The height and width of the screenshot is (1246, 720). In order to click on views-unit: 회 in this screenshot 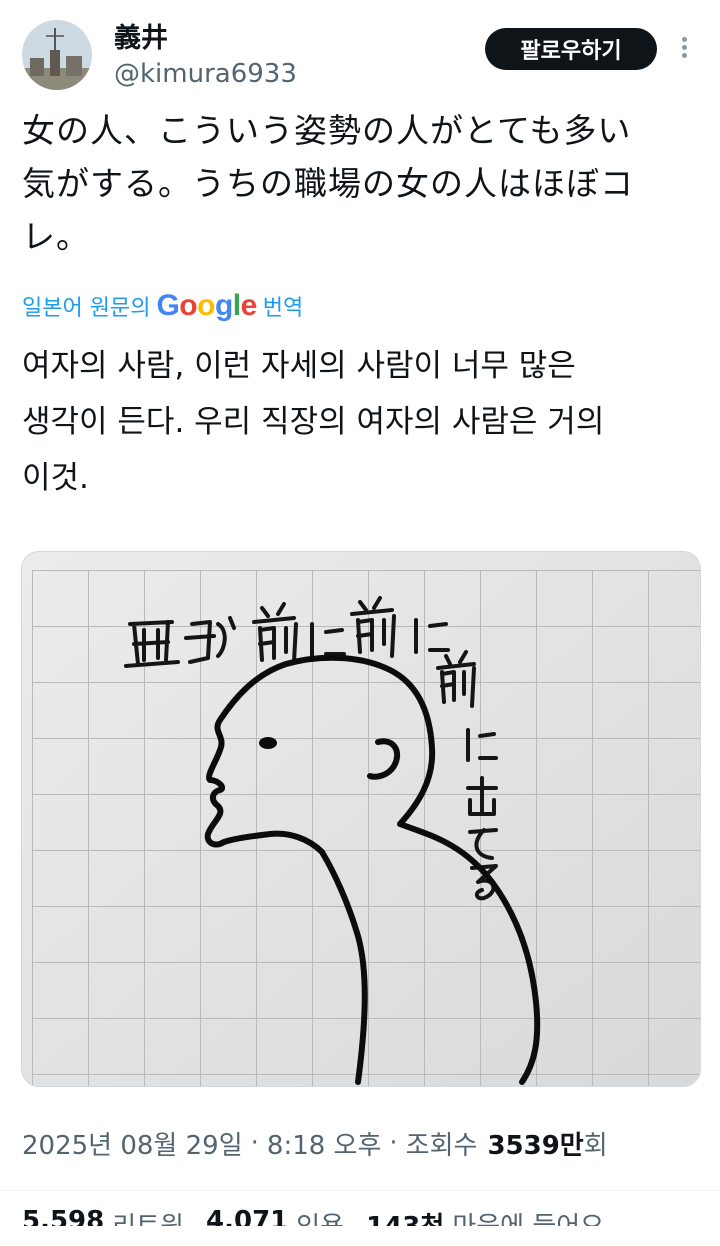, I will do `click(595, 1145)`.